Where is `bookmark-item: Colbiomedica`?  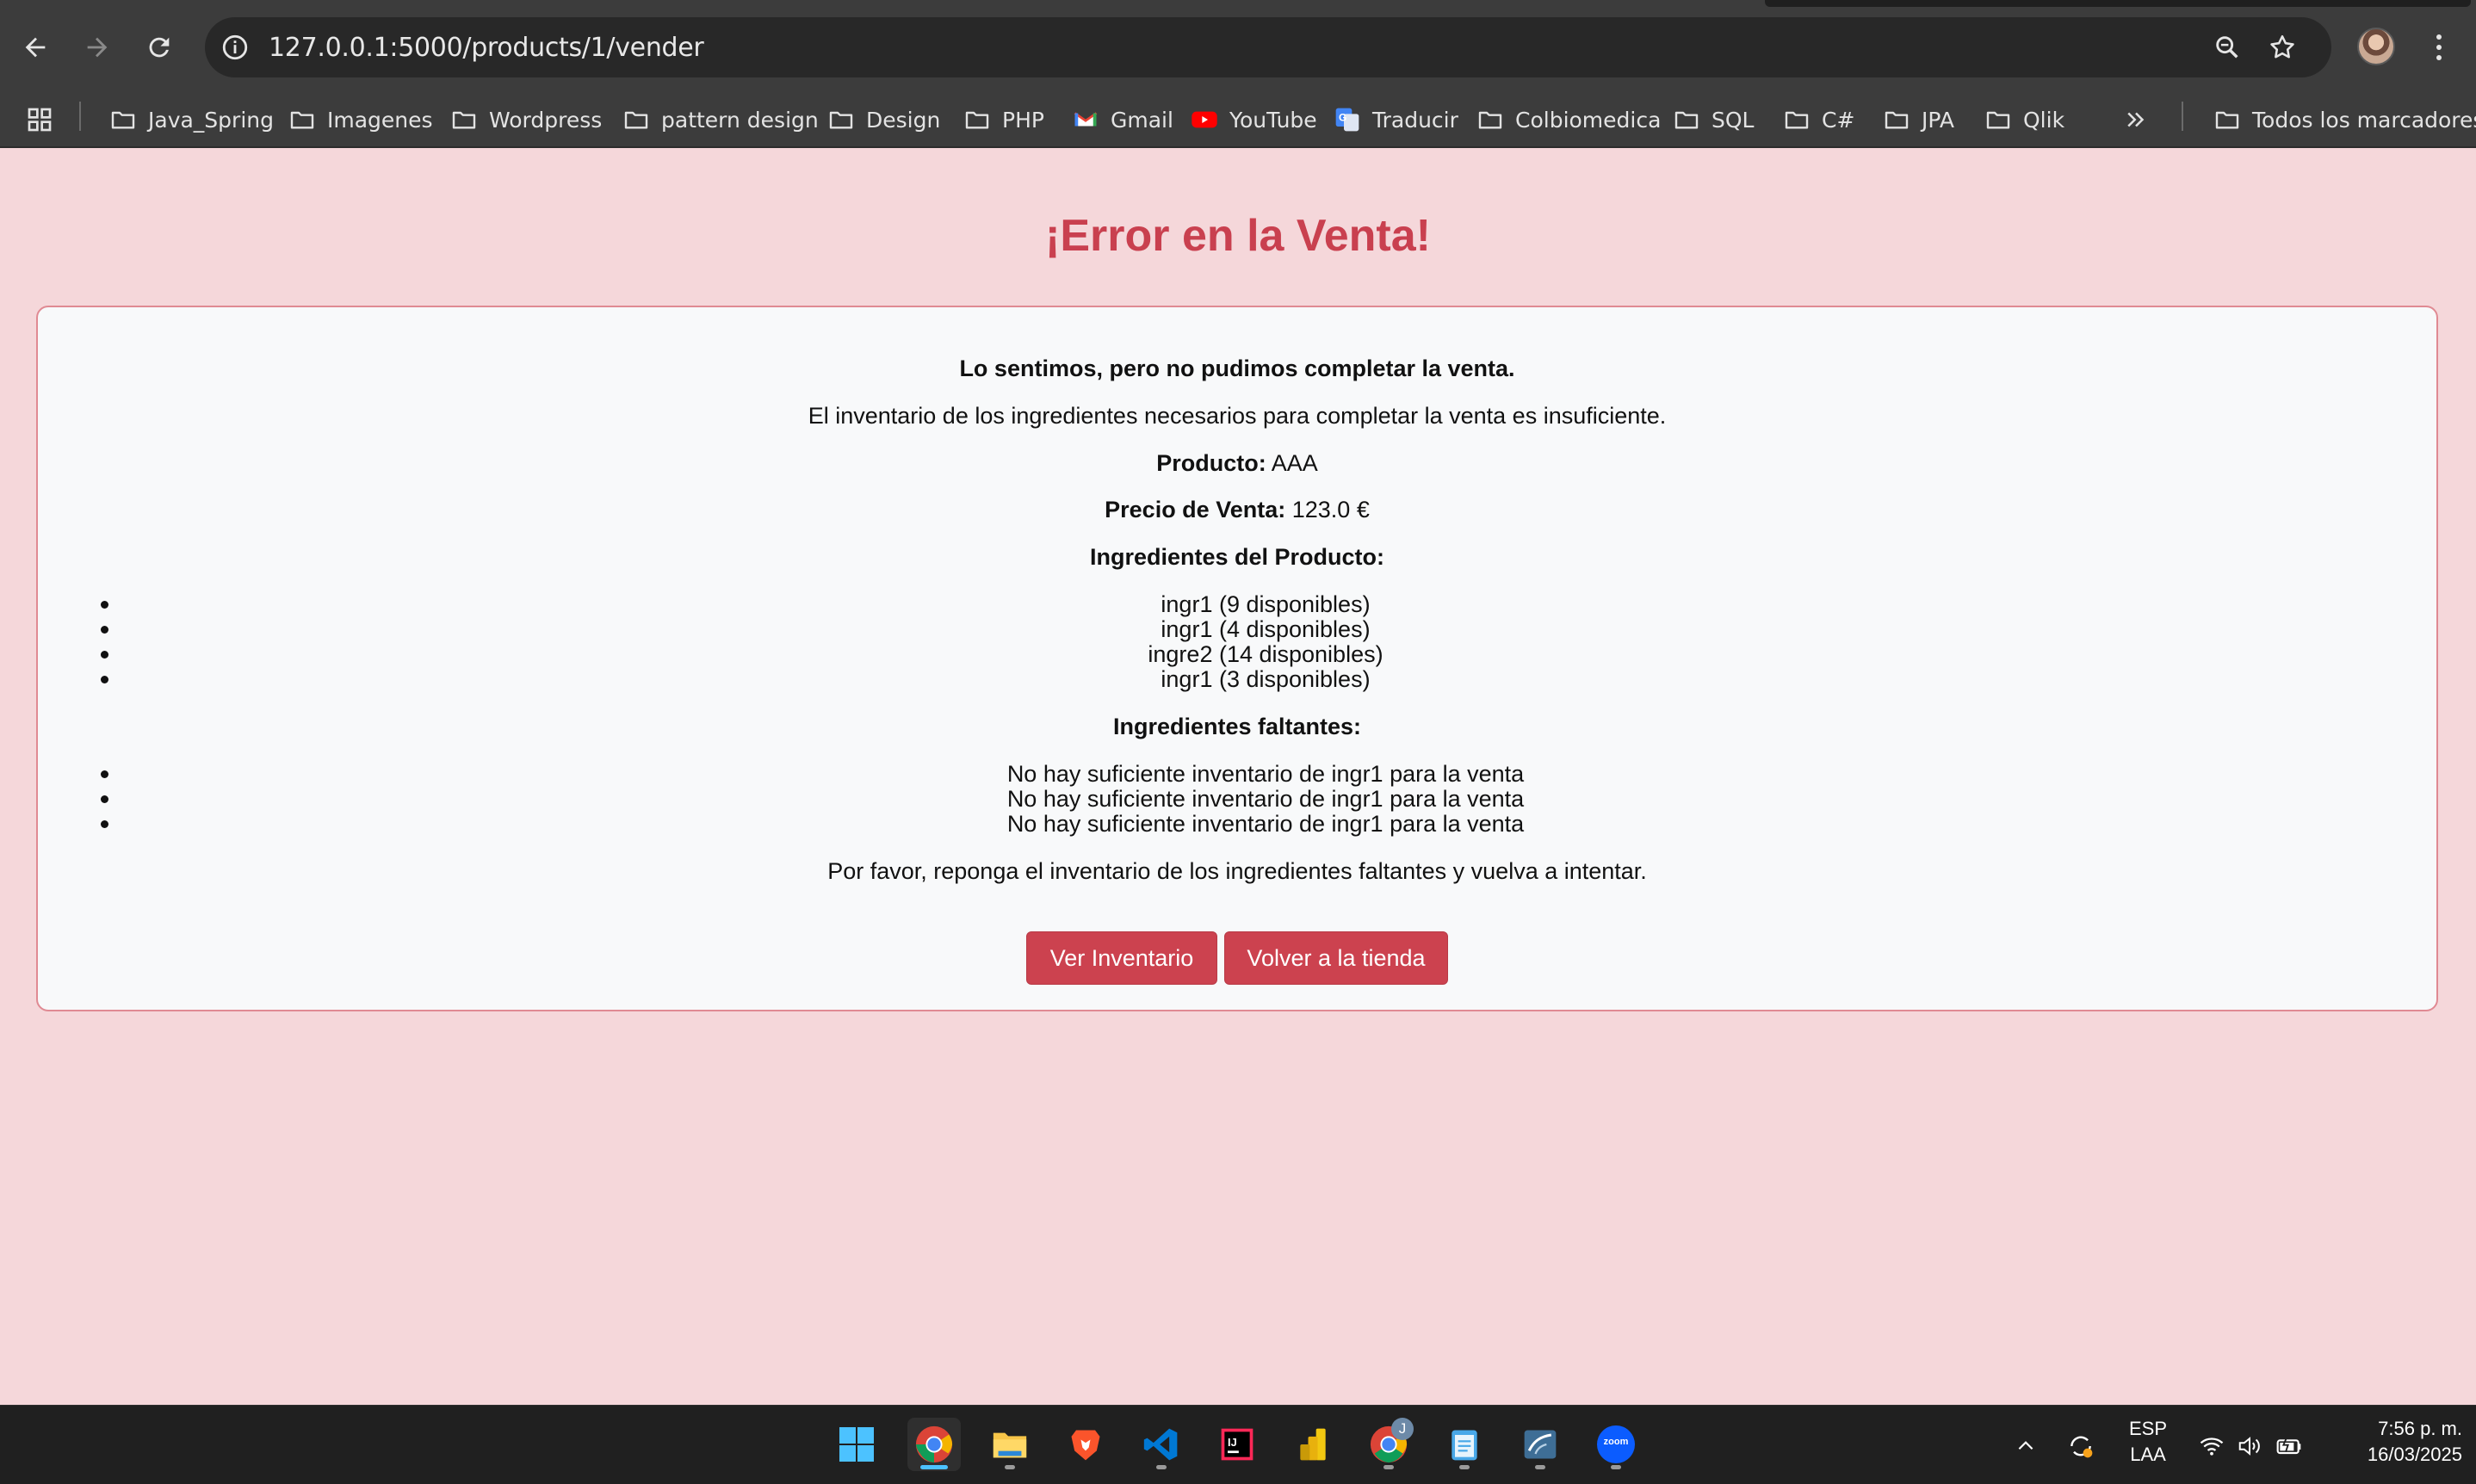
bookmark-item: Colbiomedica is located at coordinates (1568, 120).